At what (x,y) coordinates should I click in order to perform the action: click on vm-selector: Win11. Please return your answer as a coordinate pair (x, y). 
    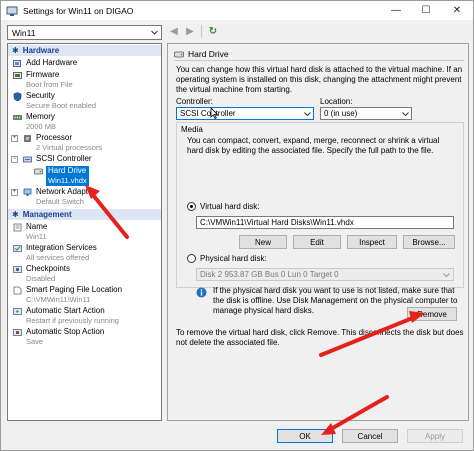
    Looking at the image, I should click on (84, 32).